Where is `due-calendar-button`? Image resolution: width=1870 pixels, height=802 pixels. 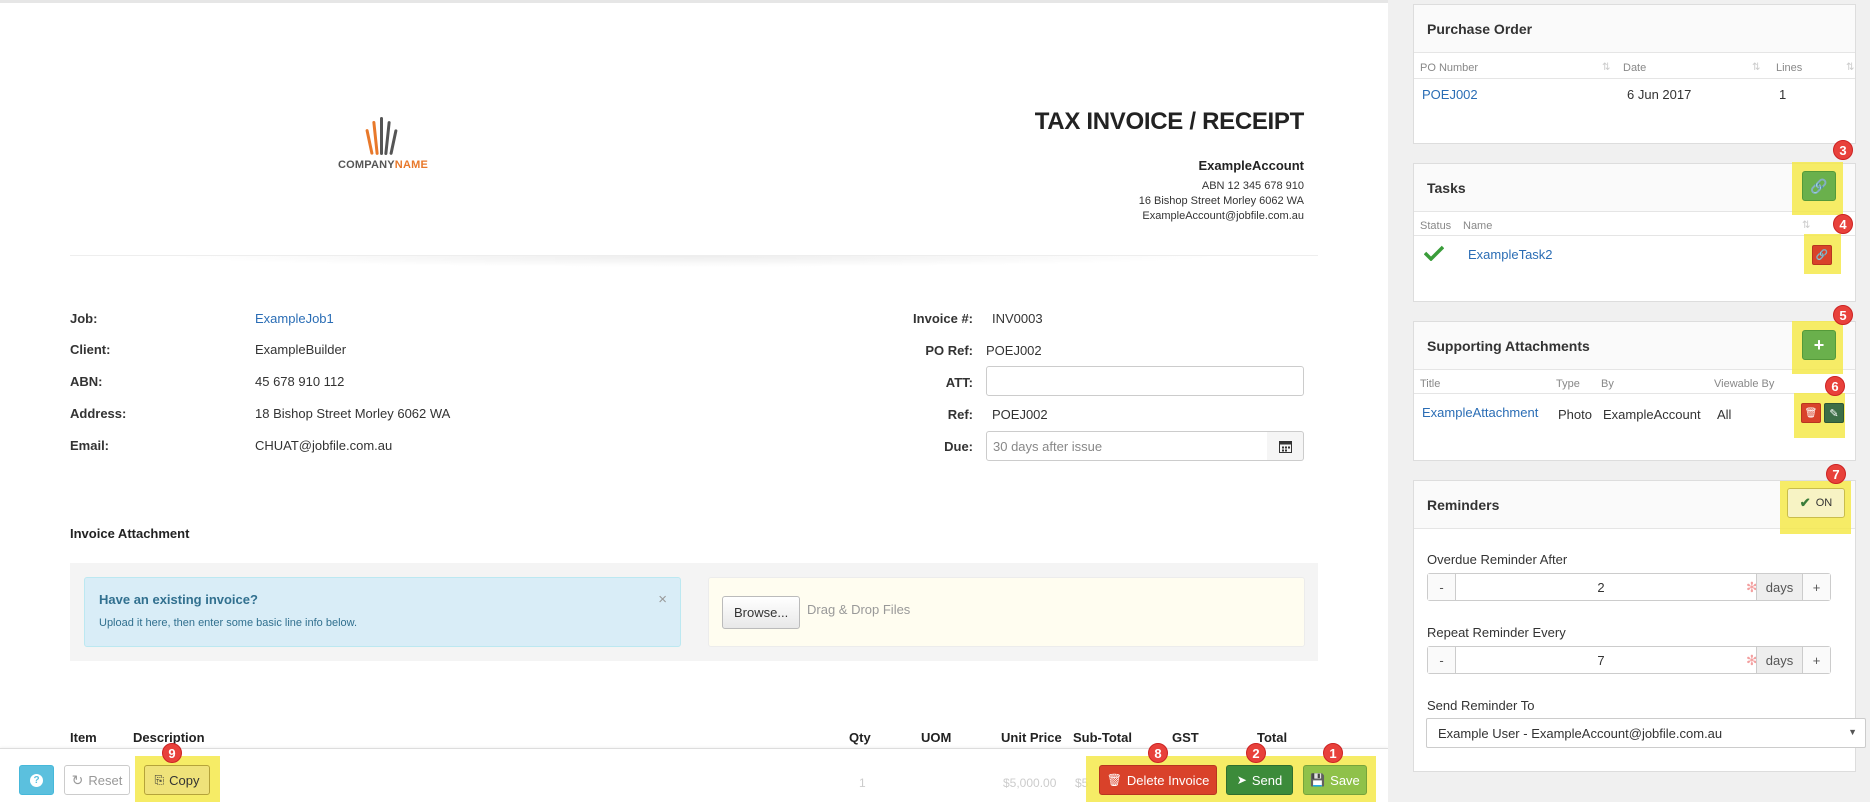 due-calendar-button is located at coordinates (1285, 446).